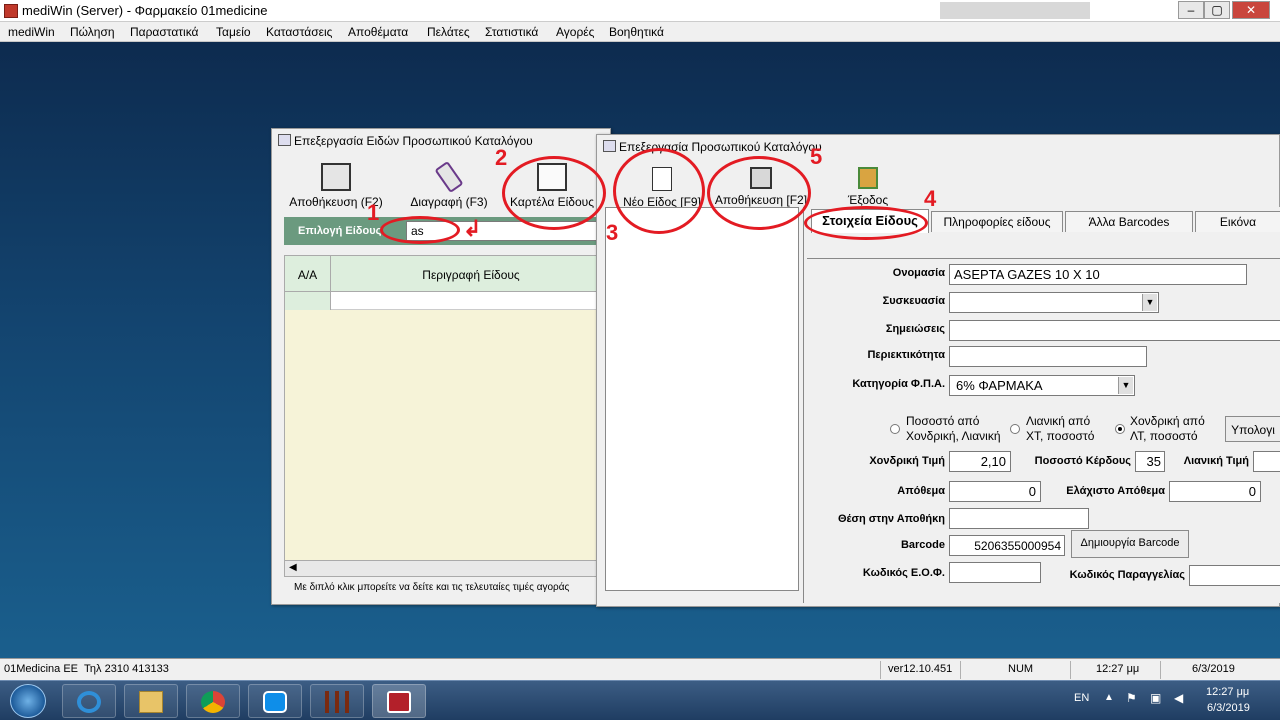 The image size is (1280, 720). What do you see at coordinates (1129, 221) in the screenshot?
I see `tab-other-barcodes: Άλλα Barcodes` at bounding box center [1129, 221].